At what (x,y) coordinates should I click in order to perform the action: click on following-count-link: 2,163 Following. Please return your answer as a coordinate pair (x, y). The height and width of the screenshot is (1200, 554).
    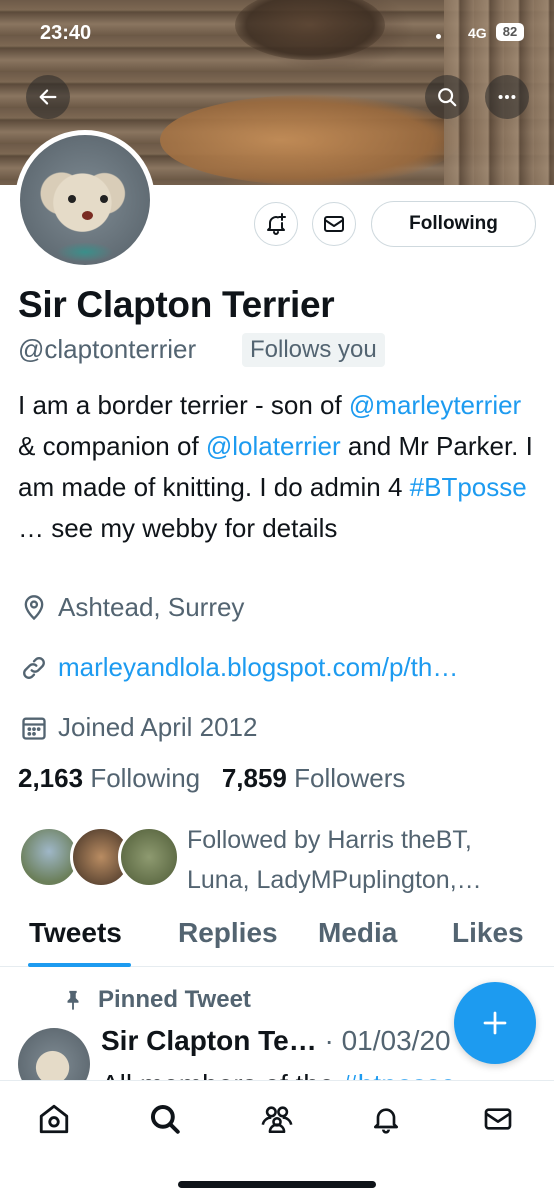
    Looking at the image, I should click on (109, 778).